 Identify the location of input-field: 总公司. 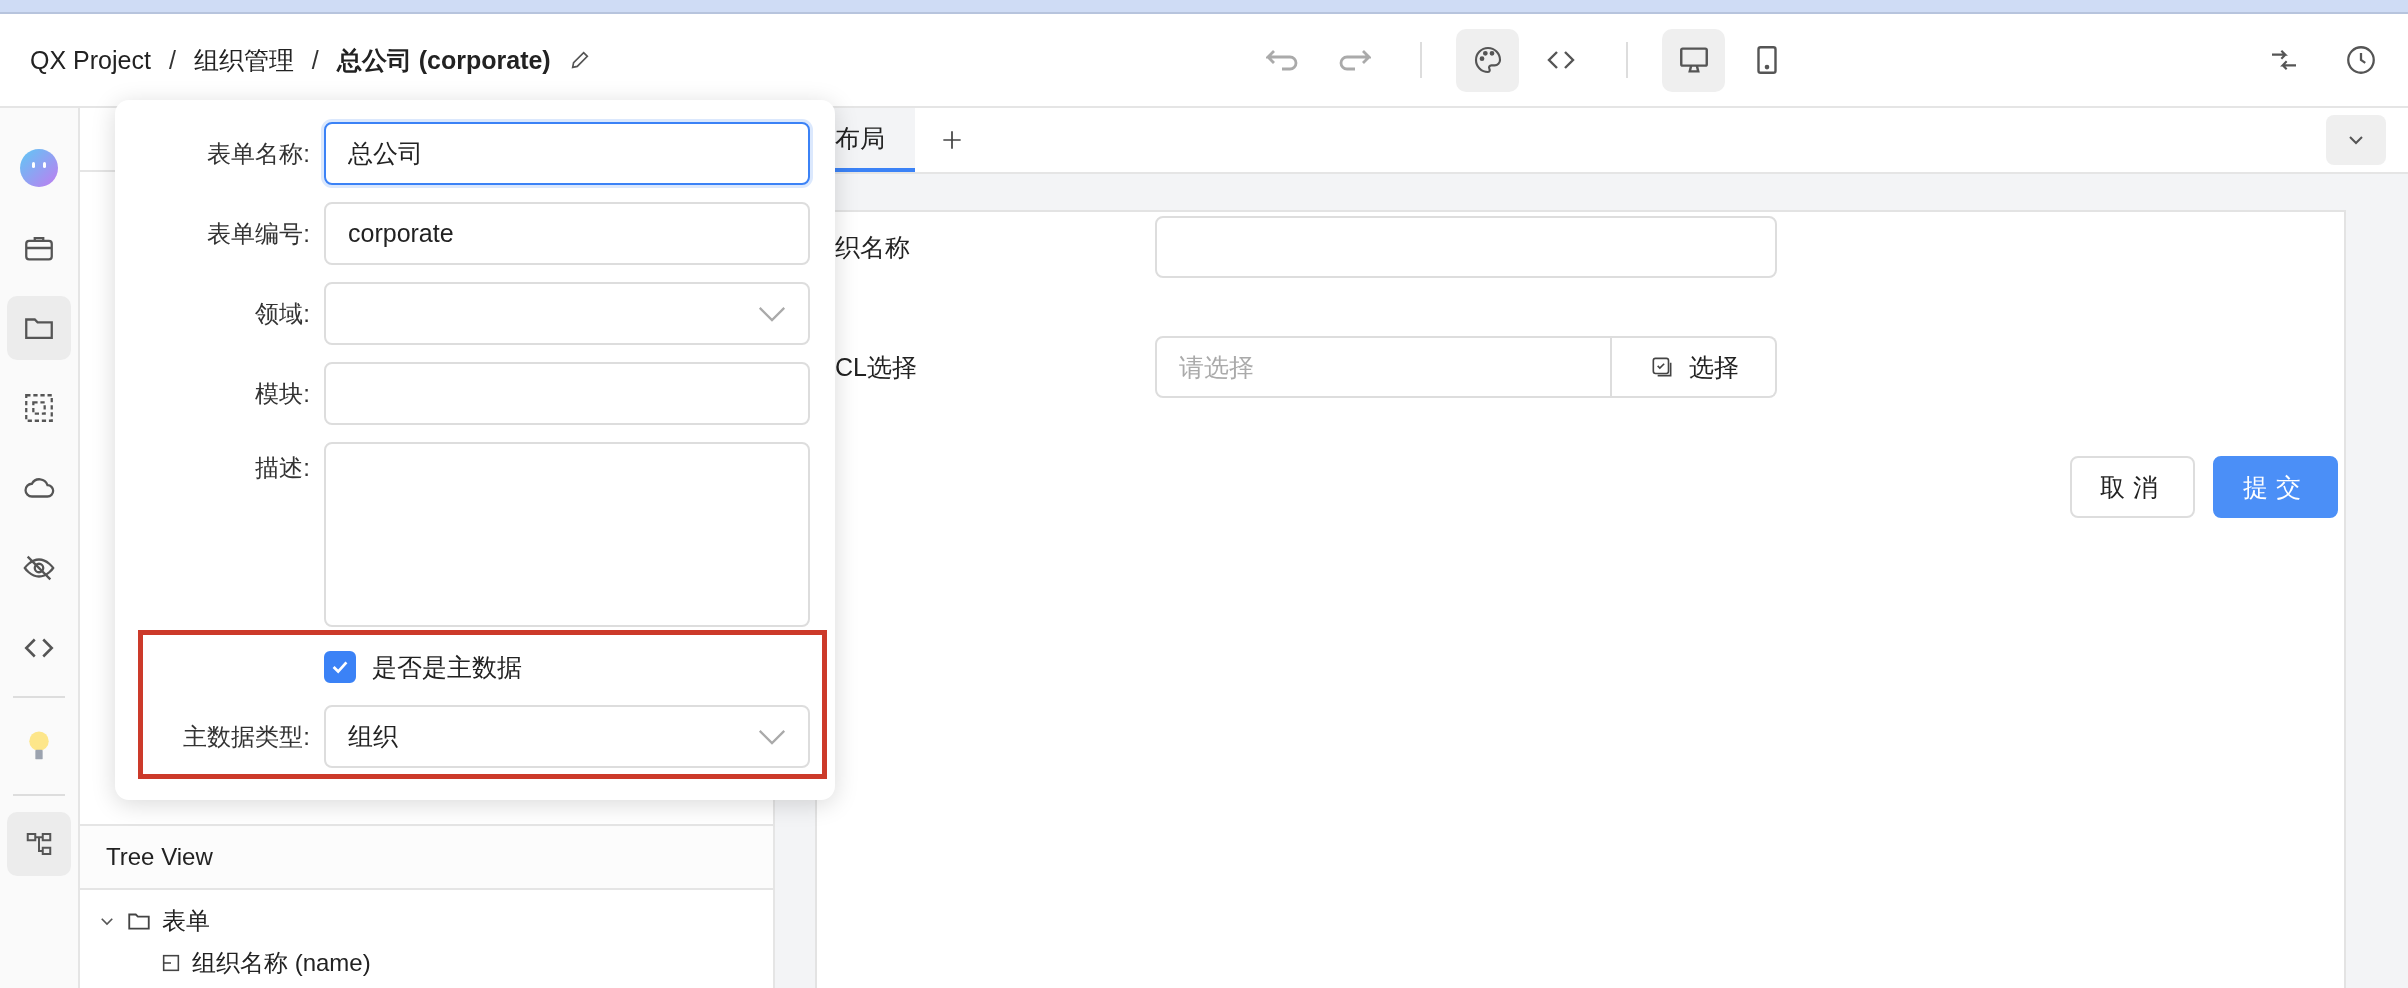
(567, 153).